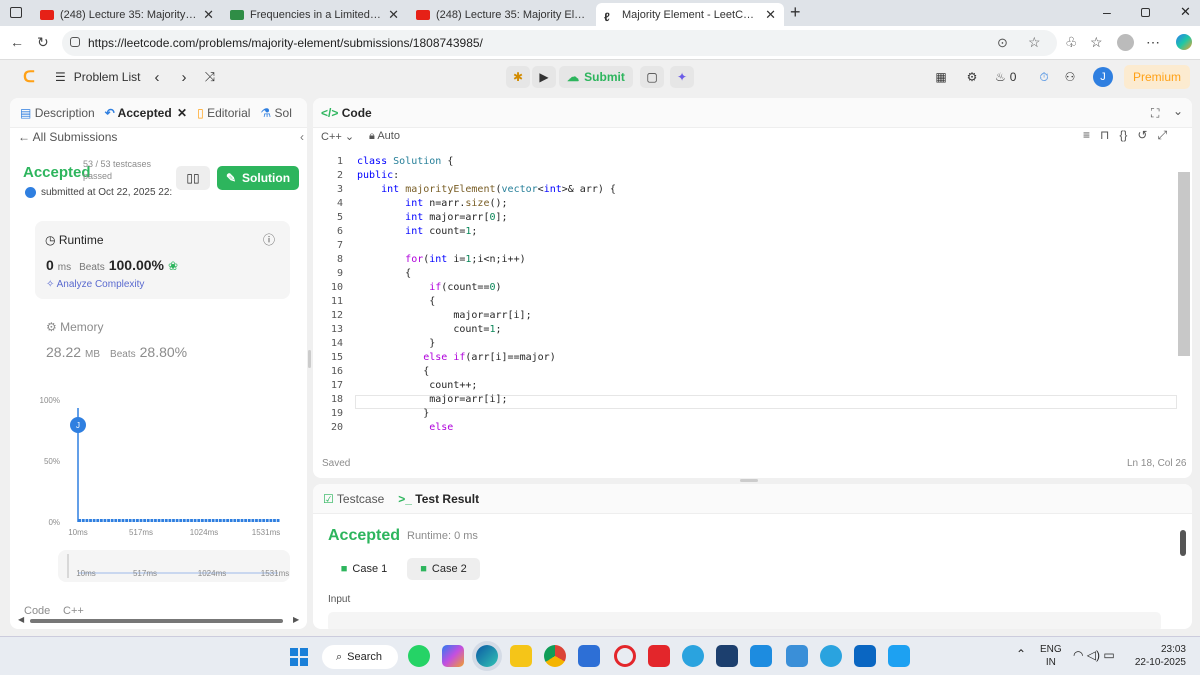 This screenshot has width=1200, height=675. I want to click on opera-icon, so click(625, 656).